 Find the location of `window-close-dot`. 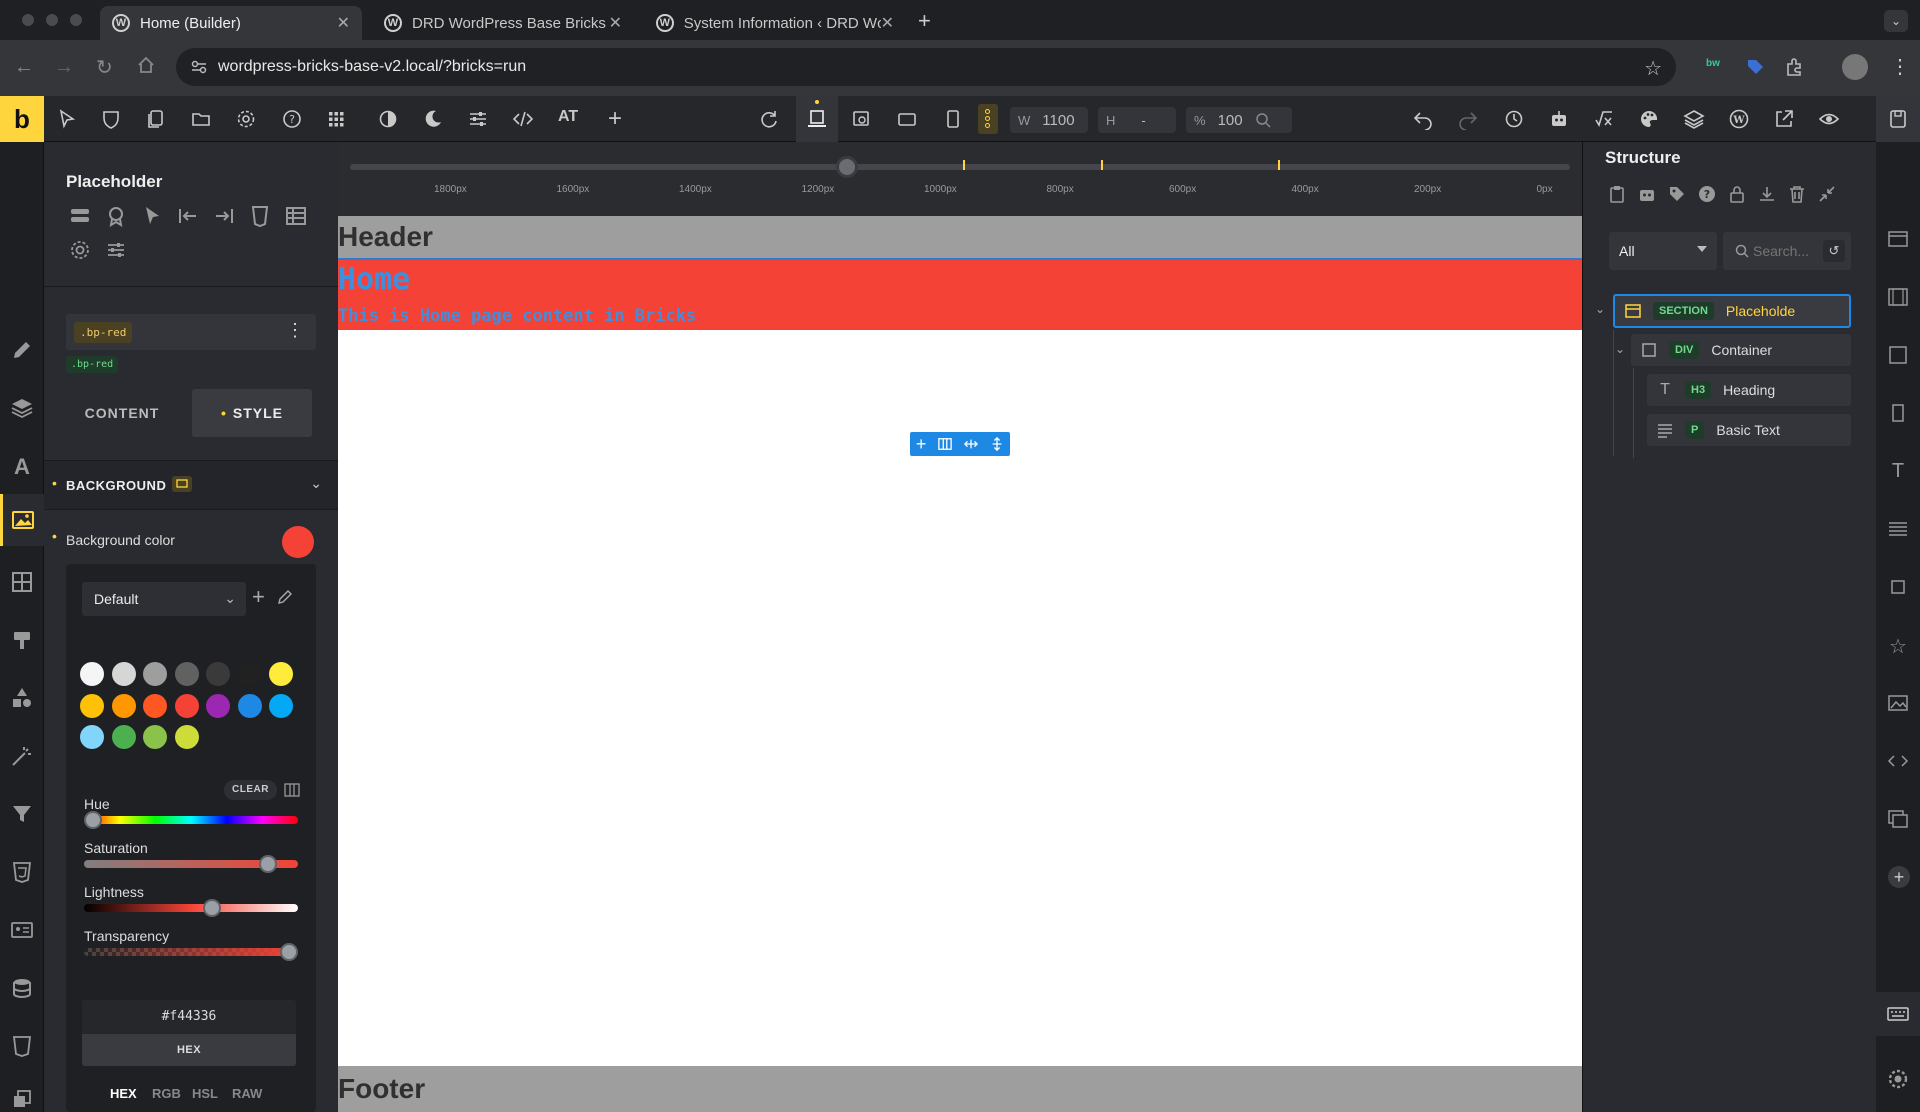

window-close-dot is located at coordinates (28, 20).